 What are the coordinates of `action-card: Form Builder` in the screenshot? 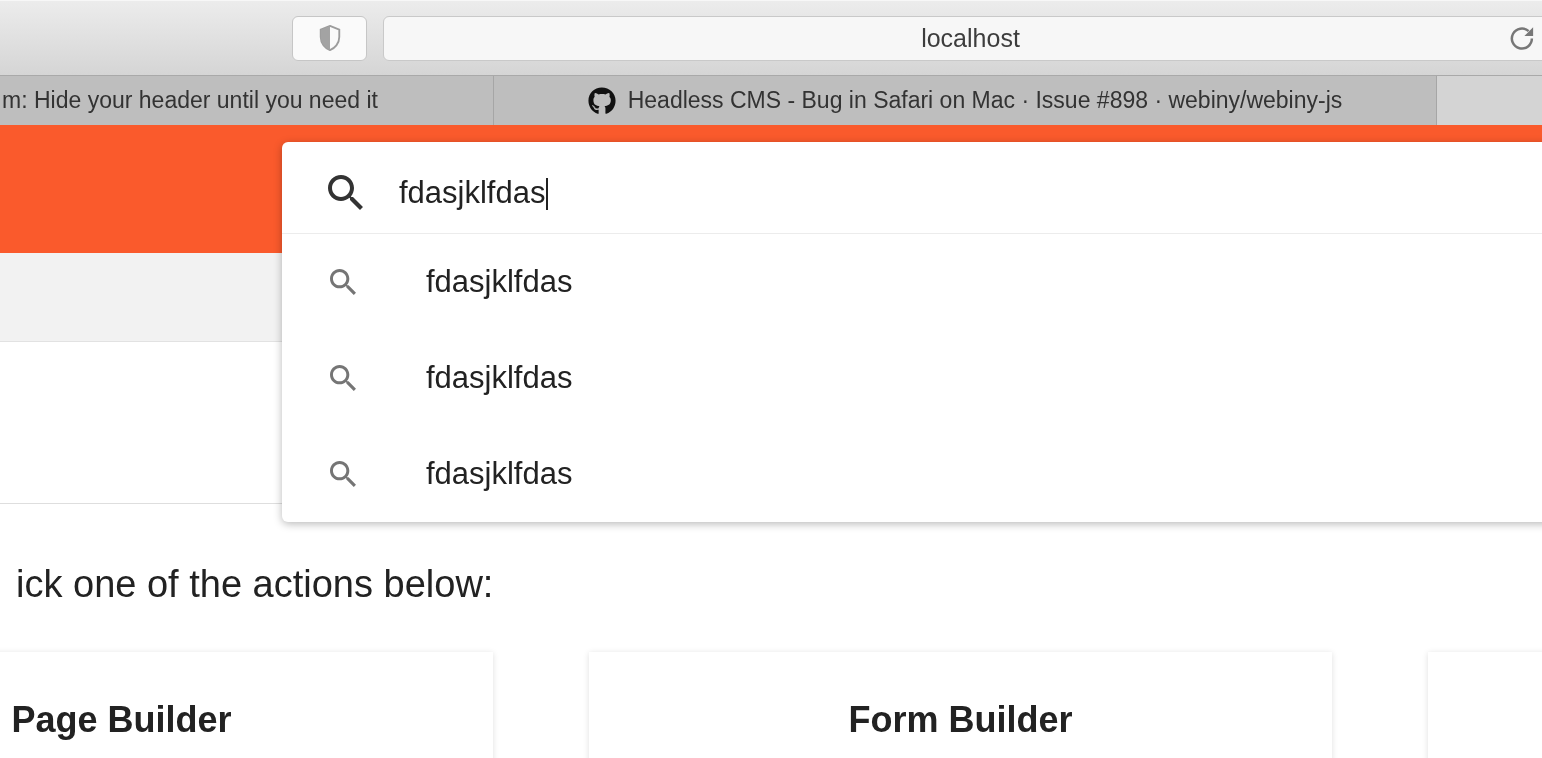 It's located at (960, 705).